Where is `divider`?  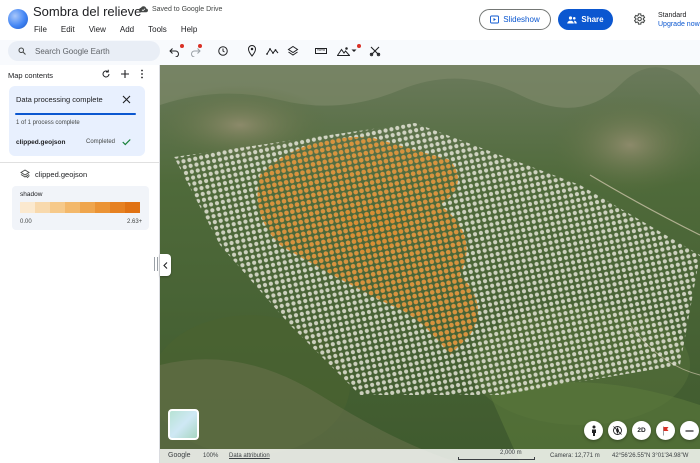
divider is located at coordinates (79, 162).